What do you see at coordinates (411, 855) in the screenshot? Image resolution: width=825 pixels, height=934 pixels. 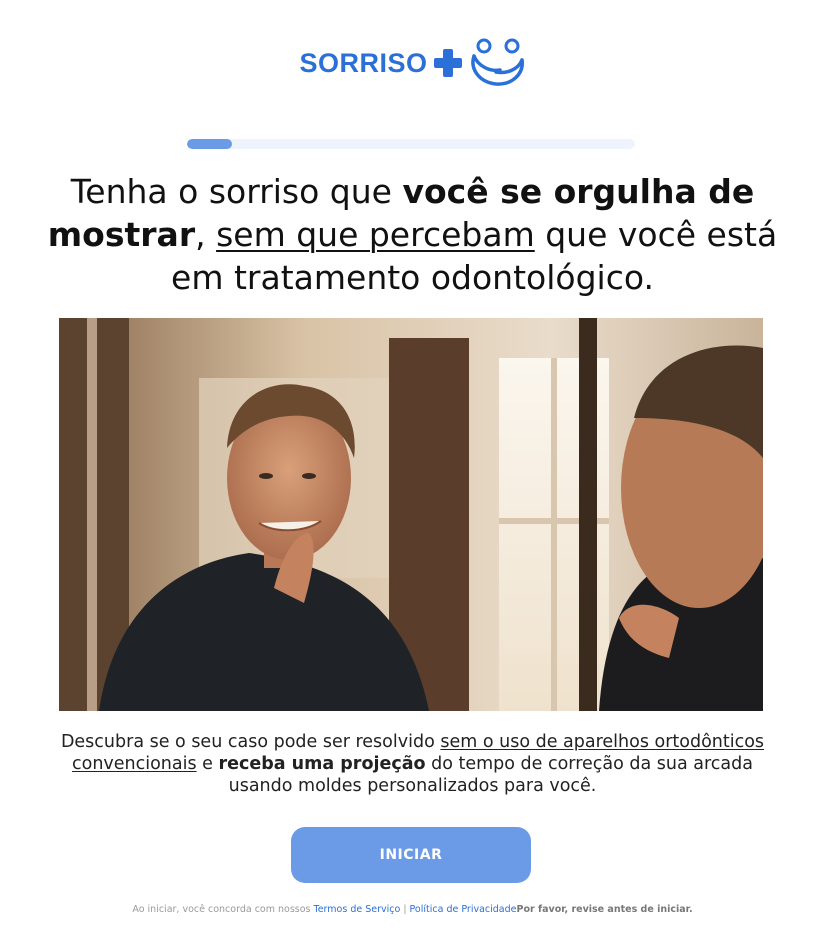 I see `start-button: INICIAR` at bounding box center [411, 855].